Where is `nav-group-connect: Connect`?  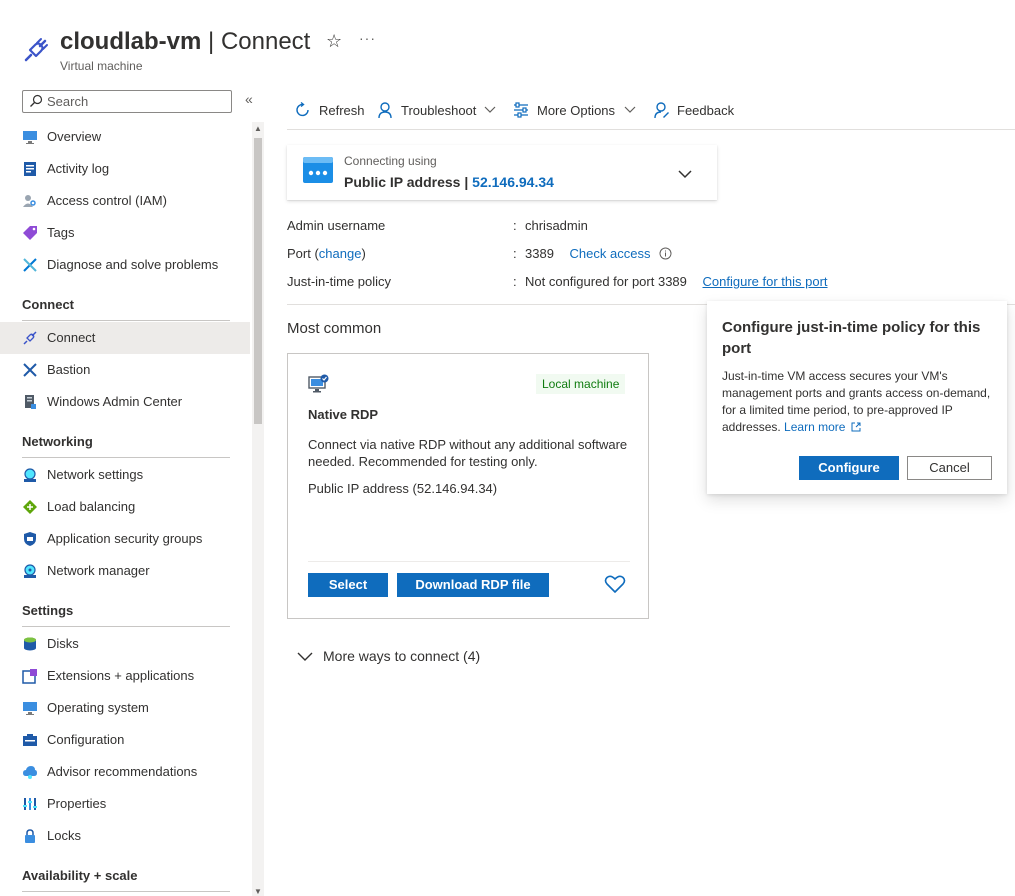
nav-group-connect: Connect is located at coordinates (48, 304).